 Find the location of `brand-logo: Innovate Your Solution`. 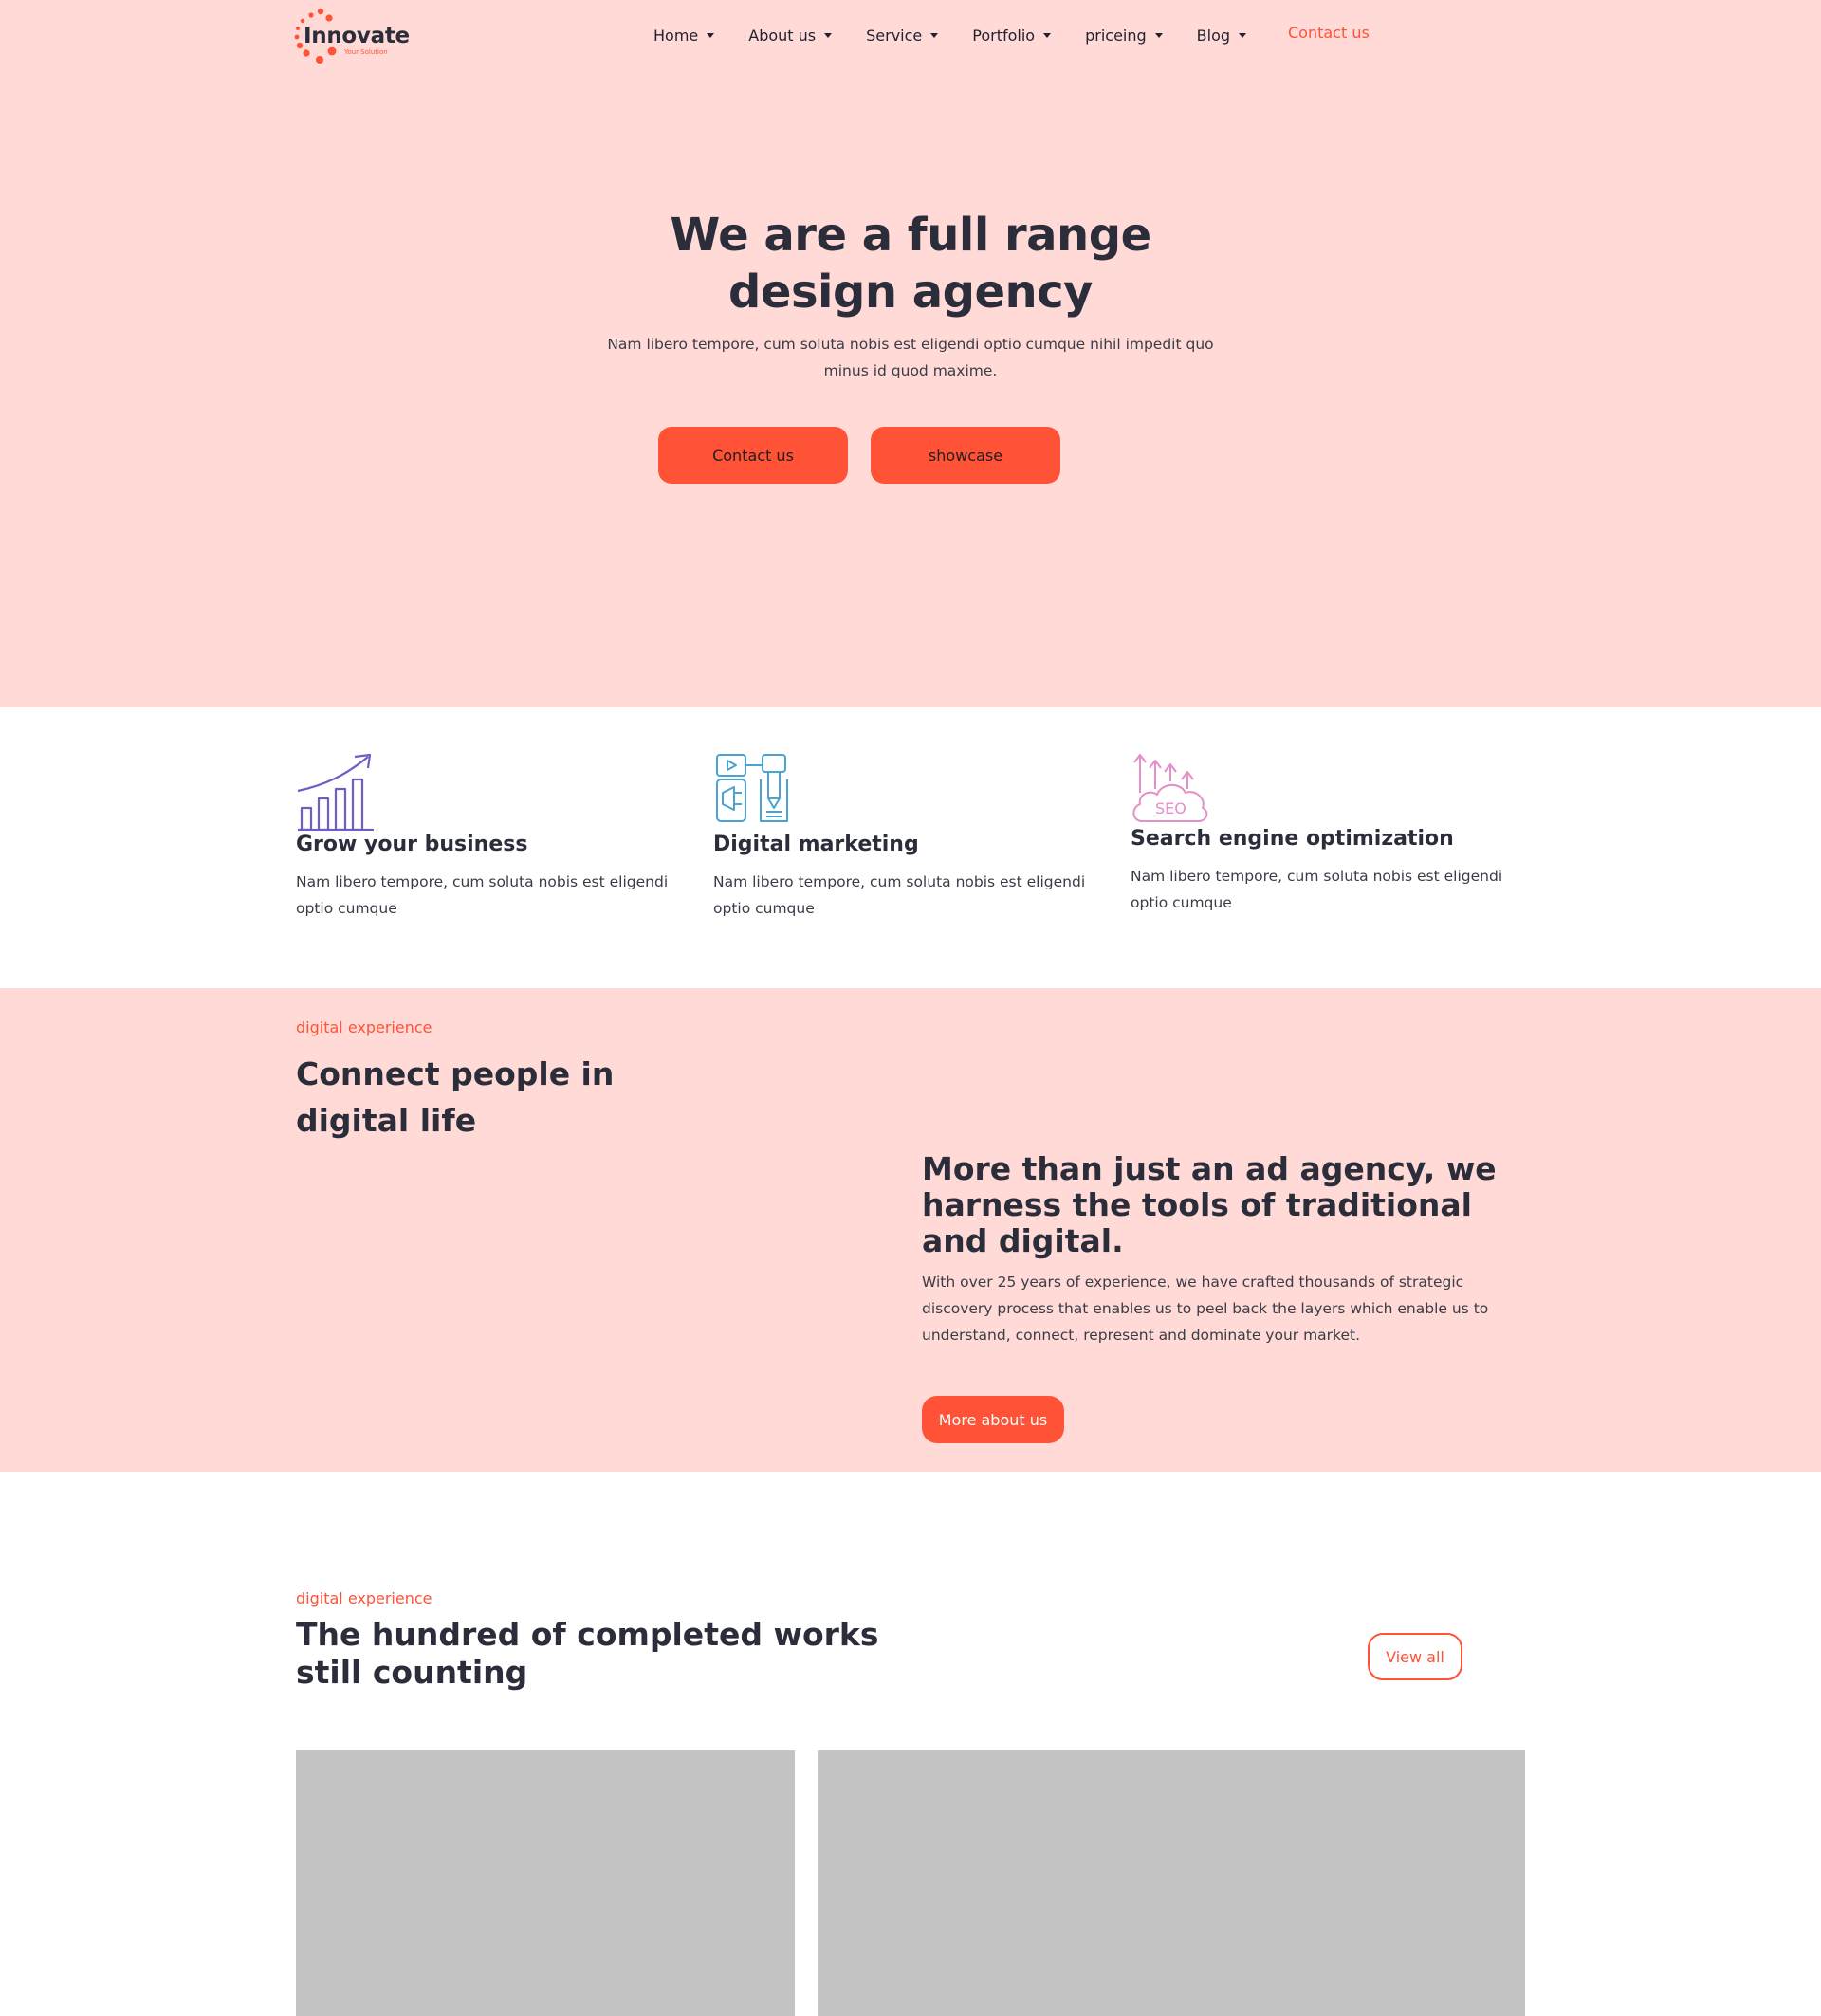

brand-logo: Innovate Your Solution is located at coordinates (349, 37).